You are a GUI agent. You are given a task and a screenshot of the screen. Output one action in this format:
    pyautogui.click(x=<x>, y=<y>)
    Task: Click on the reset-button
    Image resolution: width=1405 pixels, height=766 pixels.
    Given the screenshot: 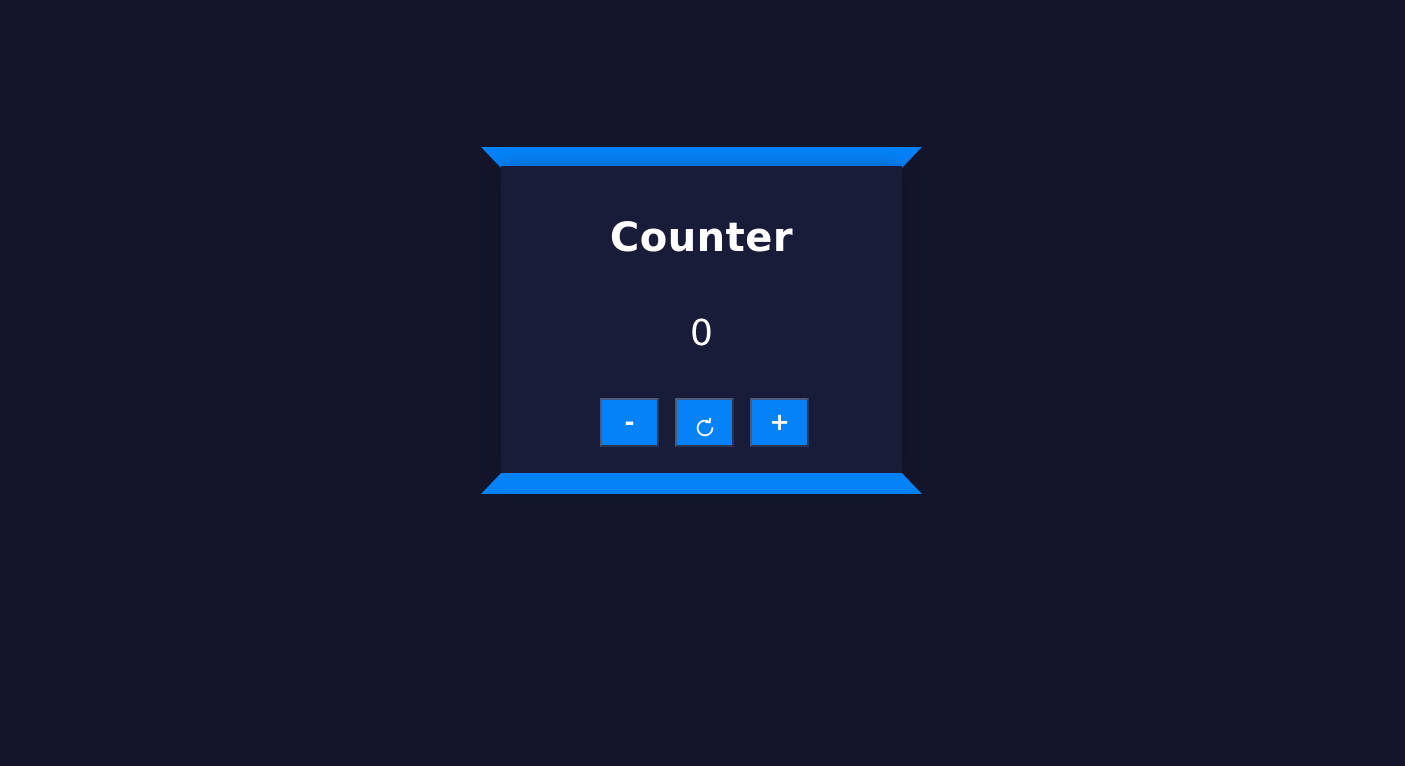 What is the action you would take?
    pyautogui.click(x=704, y=422)
    